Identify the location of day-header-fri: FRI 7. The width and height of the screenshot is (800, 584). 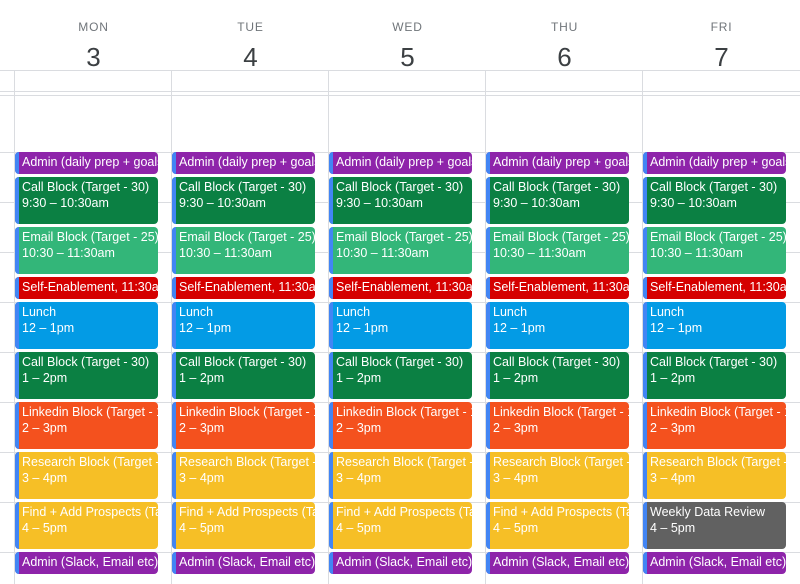
(721, 46).